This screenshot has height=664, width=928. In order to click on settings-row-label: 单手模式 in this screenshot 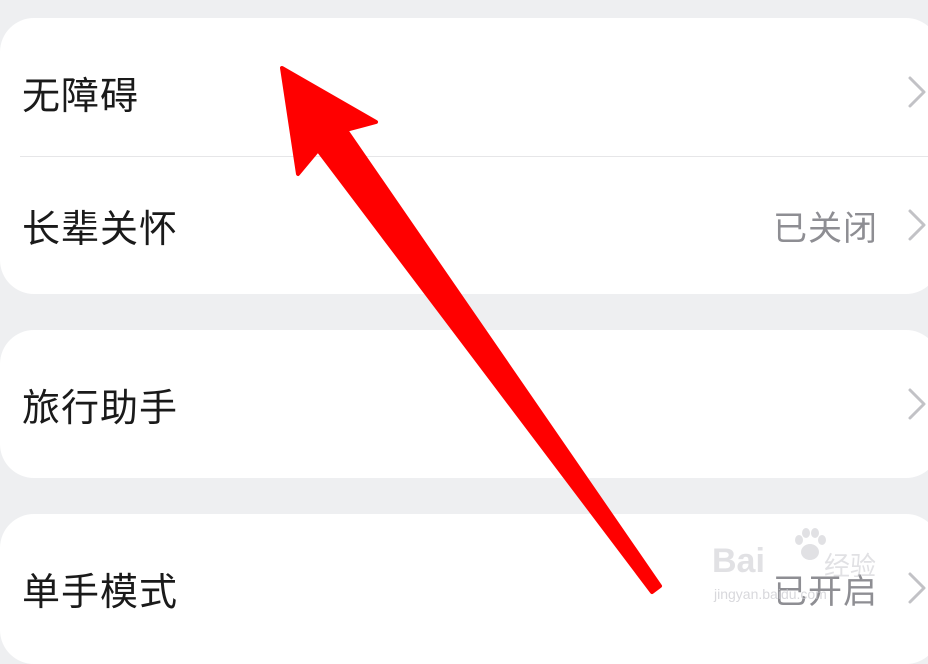, I will do `click(100, 591)`.